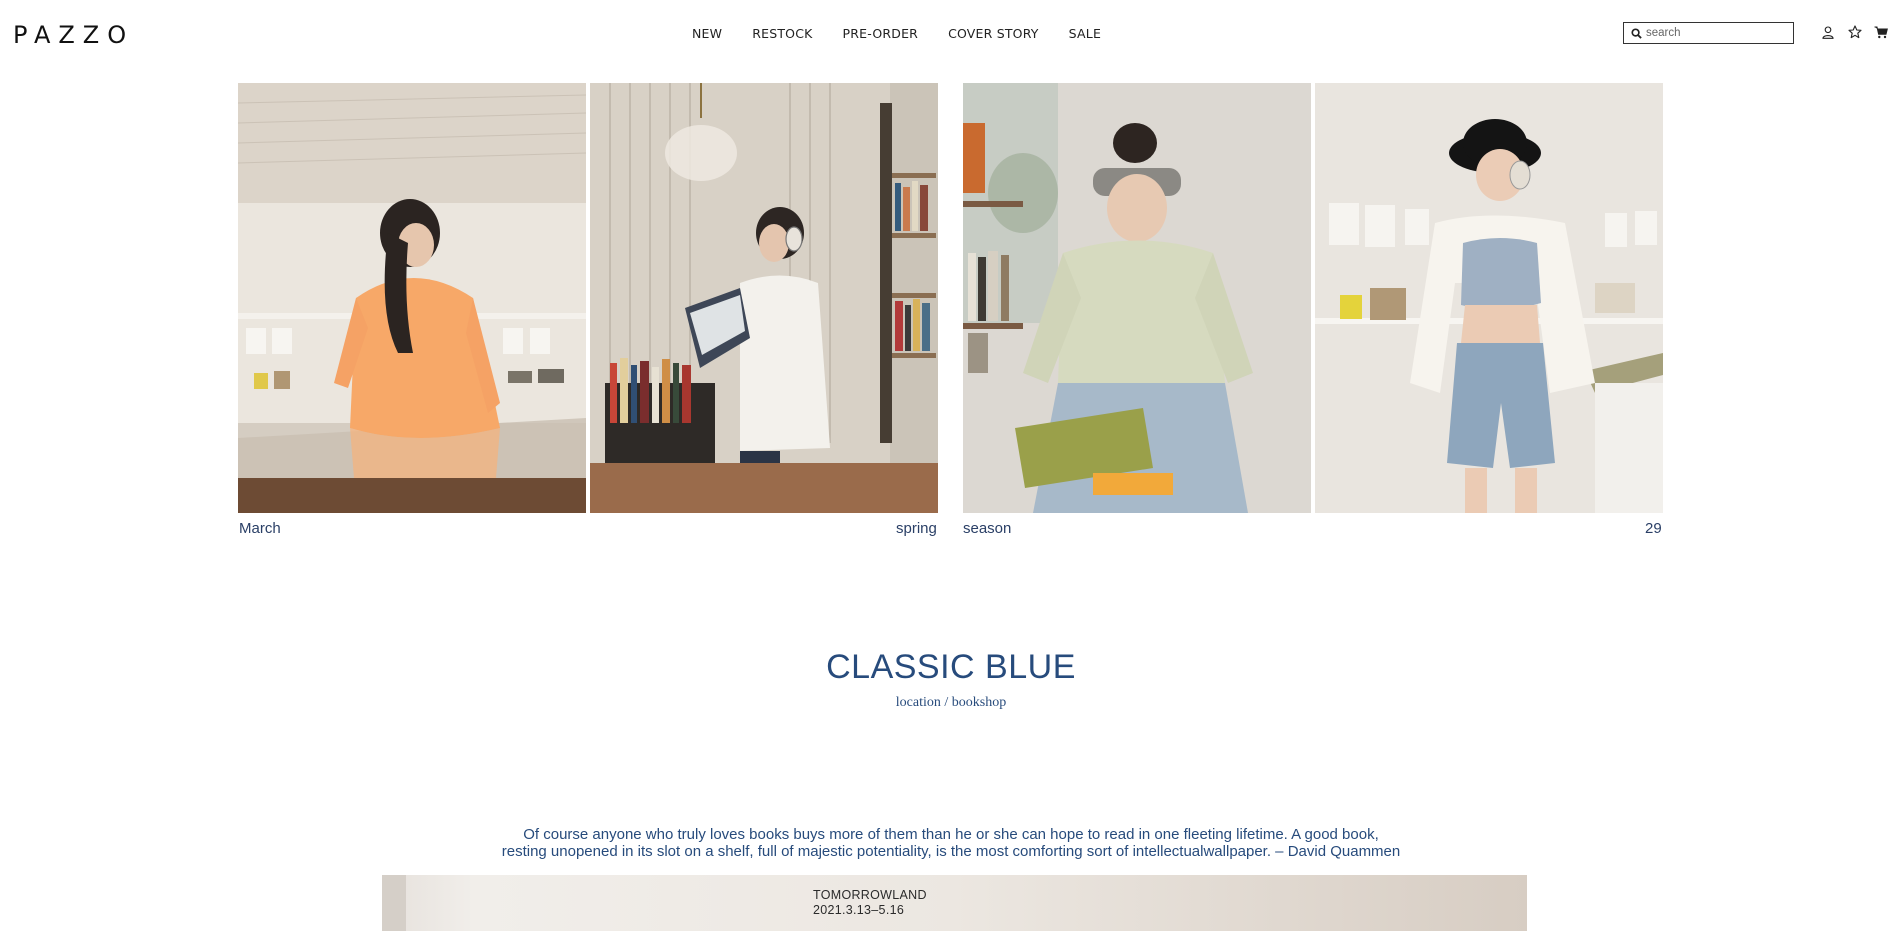  What do you see at coordinates (1715, 33) in the screenshot?
I see `search-input` at bounding box center [1715, 33].